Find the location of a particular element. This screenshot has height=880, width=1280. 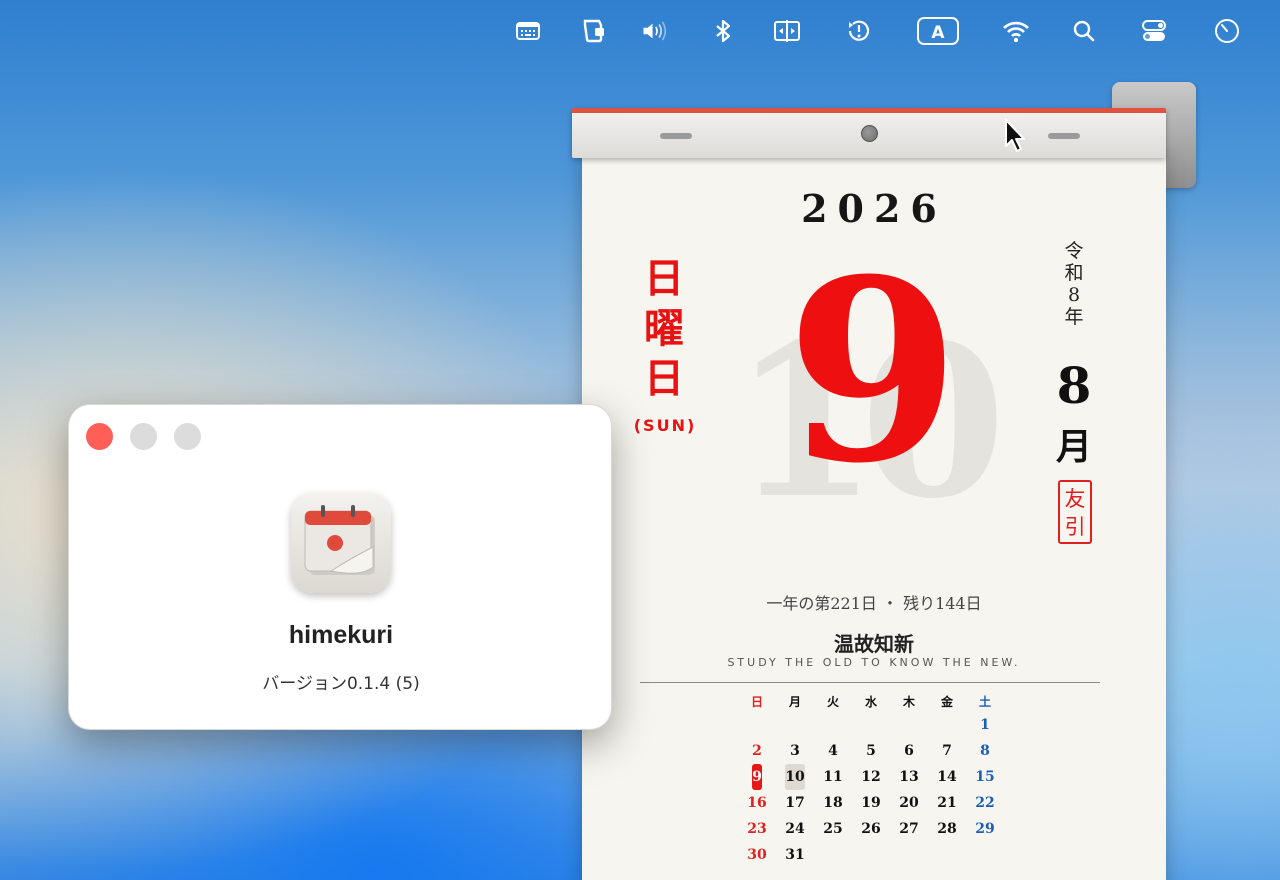

mini-calendar-day-label: 7 is located at coordinates (947, 751).